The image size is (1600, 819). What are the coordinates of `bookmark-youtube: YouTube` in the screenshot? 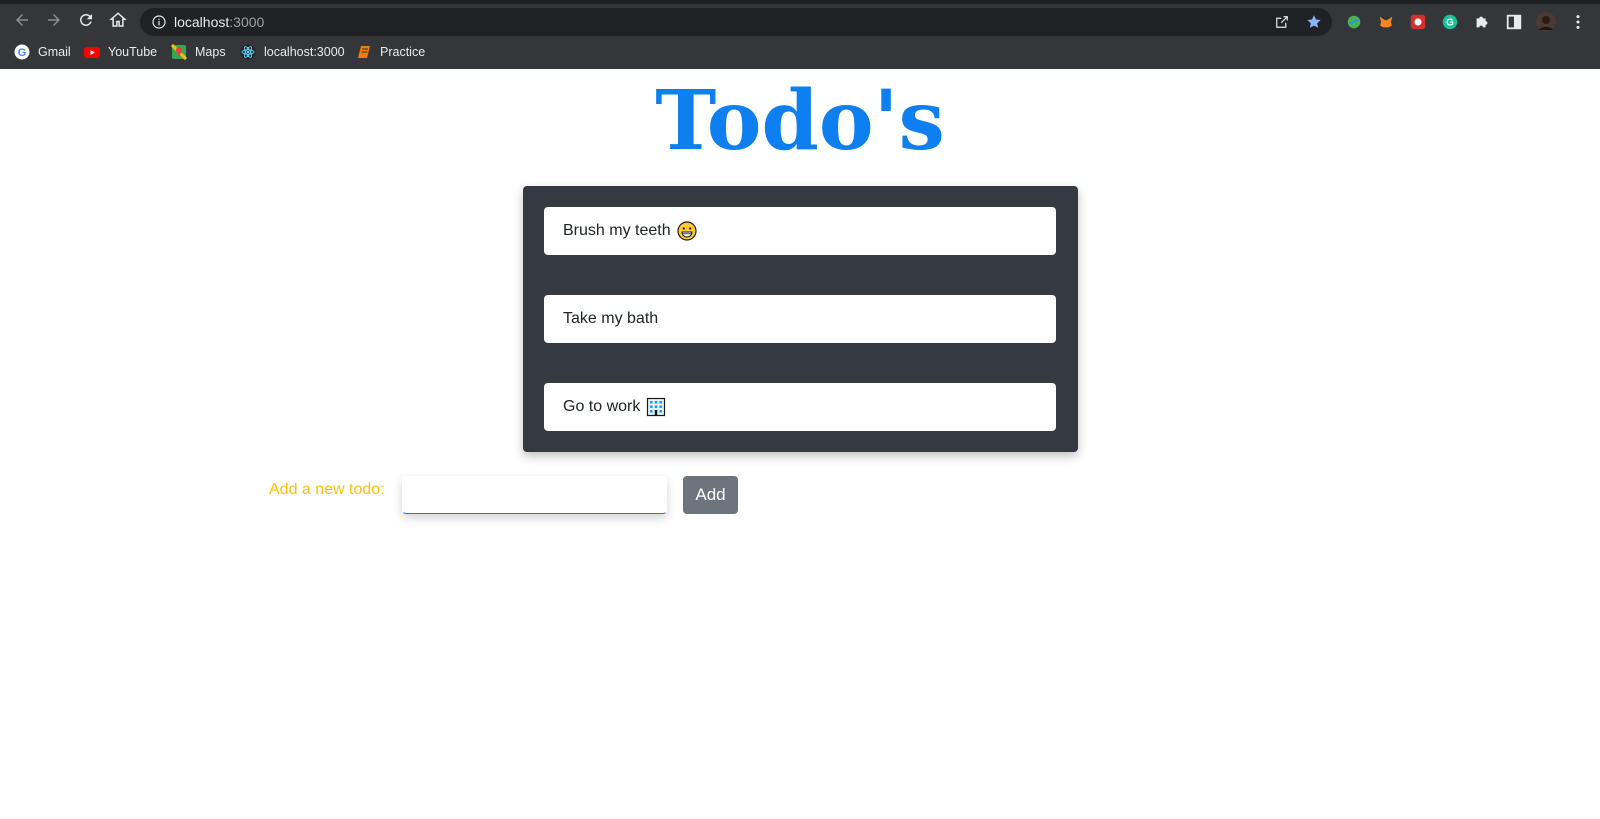 It's located at (120, 52).